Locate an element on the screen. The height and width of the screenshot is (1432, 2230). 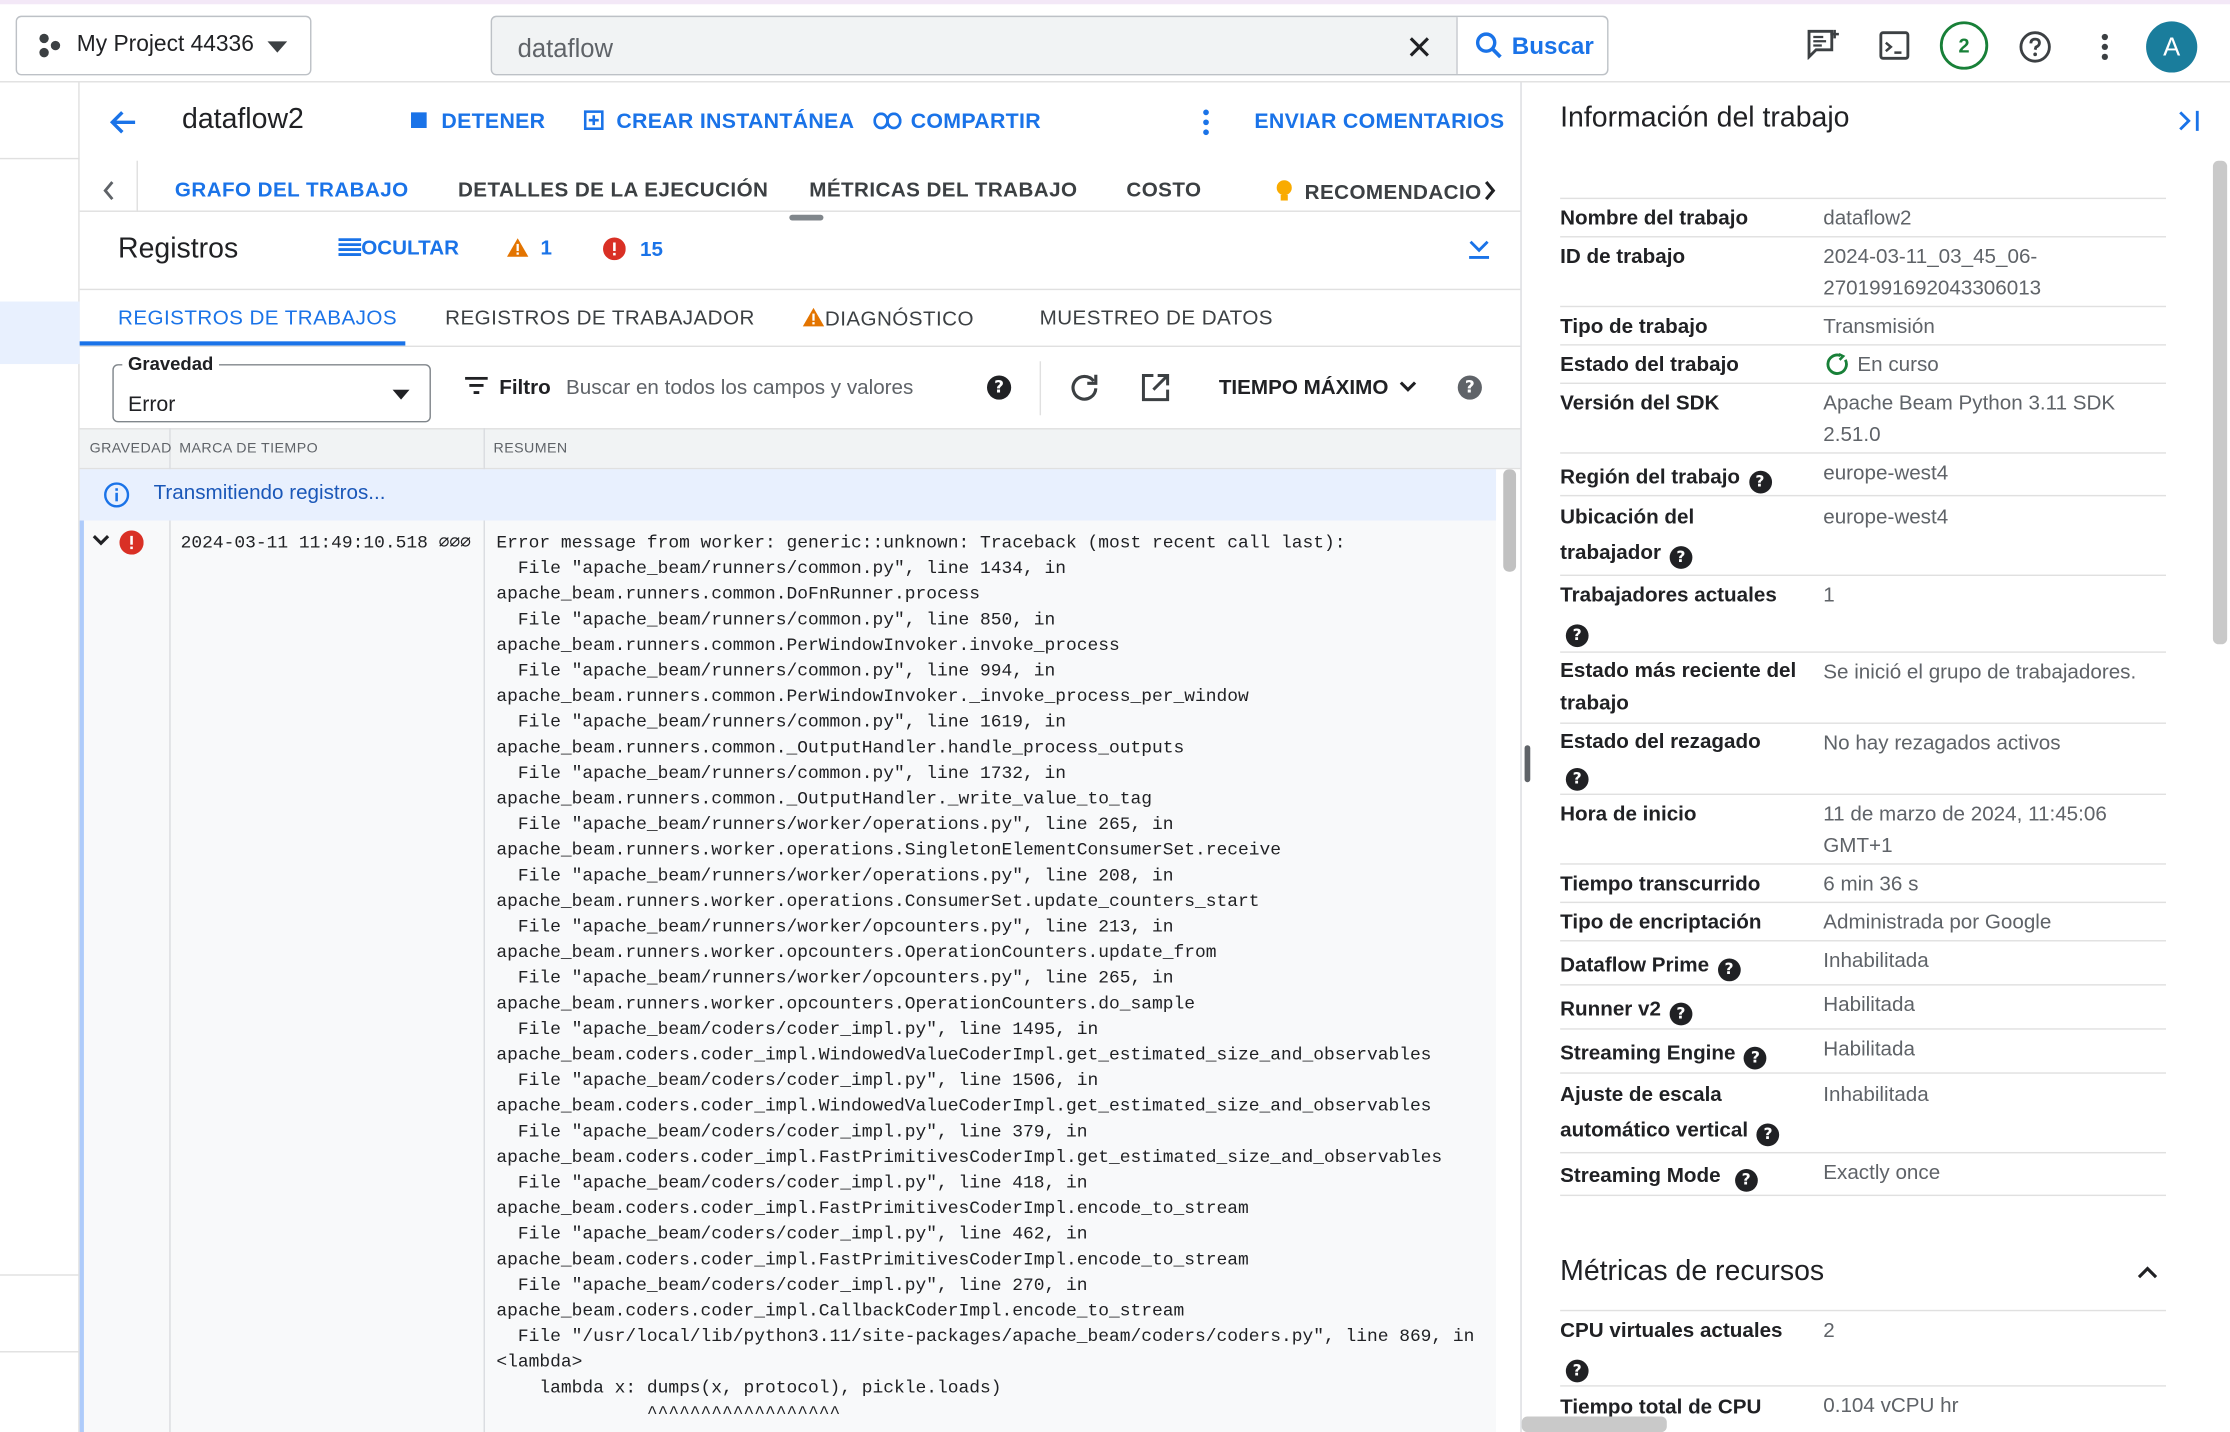
streaming-mode-help-icon: ? is located at coordinates (1746, 1180).